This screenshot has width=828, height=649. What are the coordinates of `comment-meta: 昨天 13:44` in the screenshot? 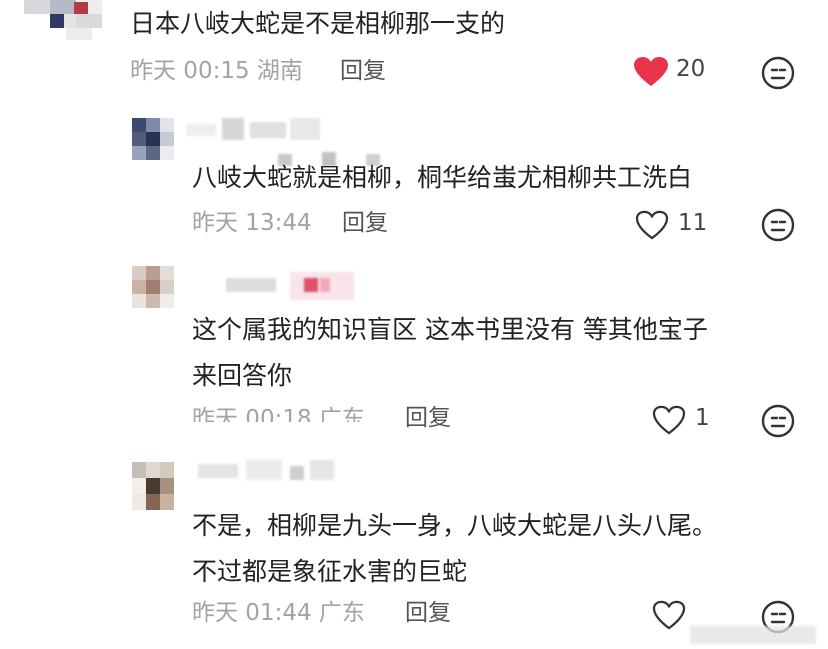 It's located at (252, 223).